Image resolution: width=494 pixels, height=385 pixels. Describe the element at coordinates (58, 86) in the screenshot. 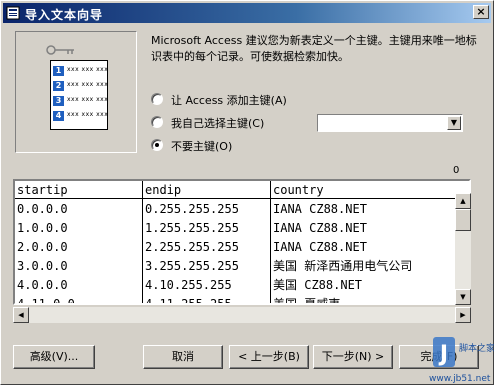

I see `mini-key-2: 2` at that location.